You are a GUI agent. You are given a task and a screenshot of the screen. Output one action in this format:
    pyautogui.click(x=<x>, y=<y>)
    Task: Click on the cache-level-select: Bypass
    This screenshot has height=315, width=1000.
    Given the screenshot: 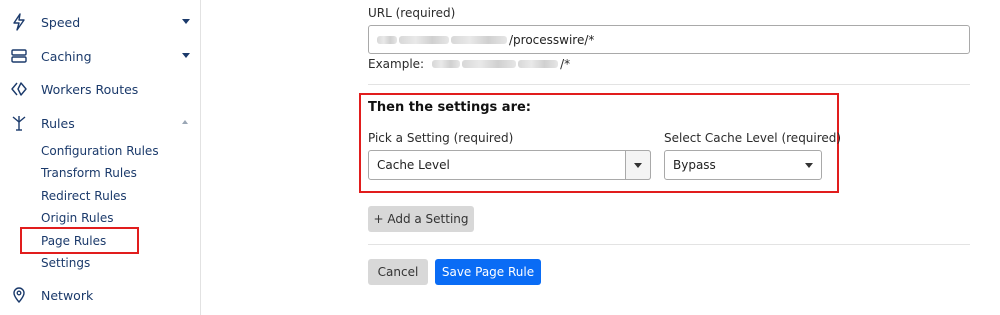 What is the action you would take?
    pyautogui.click(x=743, y=165)
    